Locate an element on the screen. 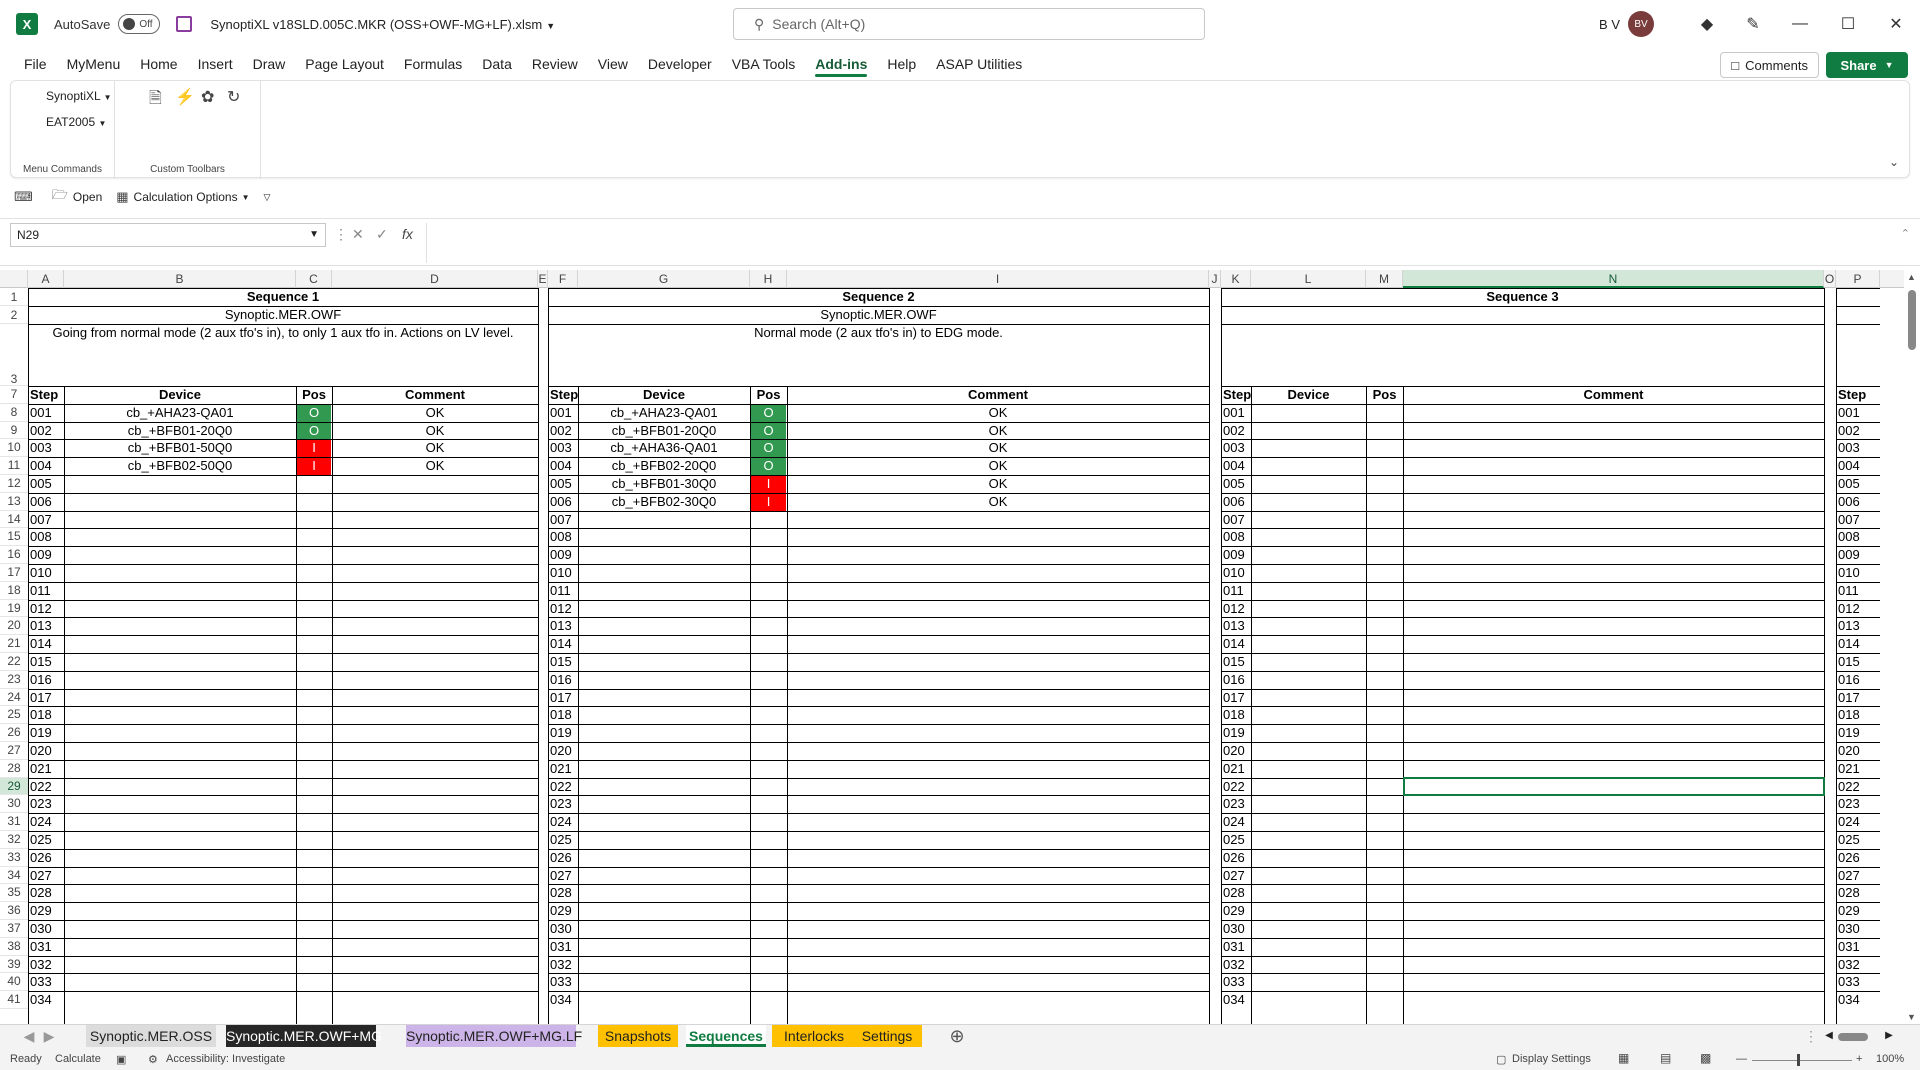 The width and height of the screenshot is (1920, 1070). step-number: 029 is located at coordinates (565, 911).